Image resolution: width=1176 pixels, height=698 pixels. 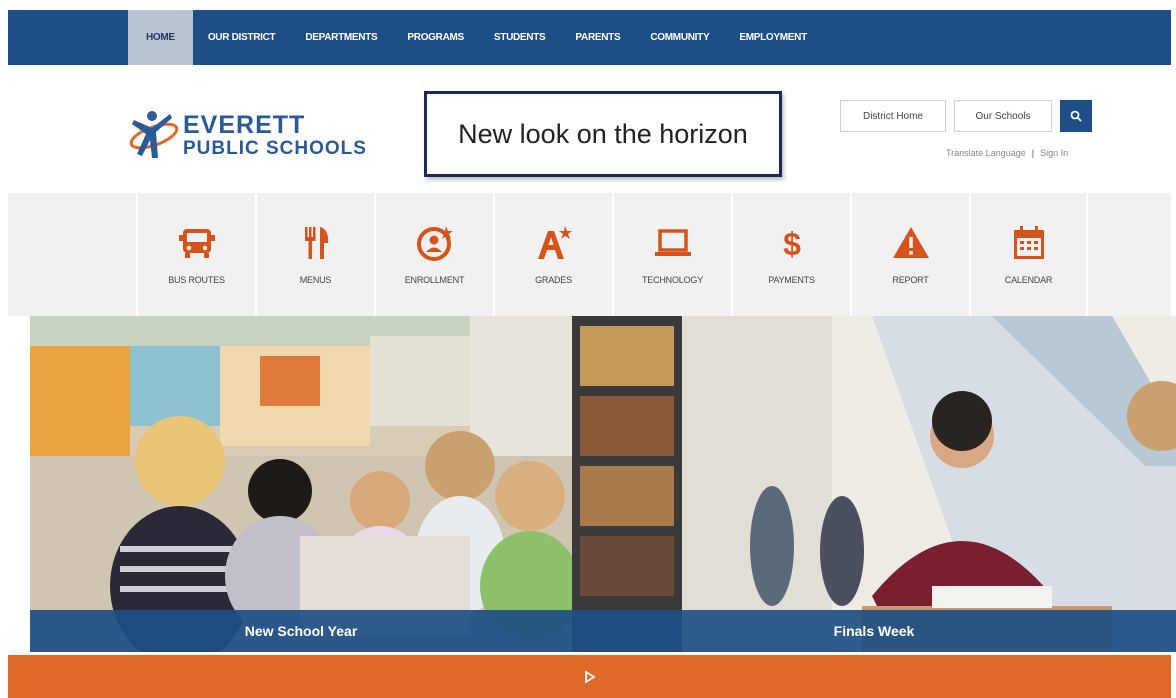 I want to click on play-button, so click(x=590, y=677).